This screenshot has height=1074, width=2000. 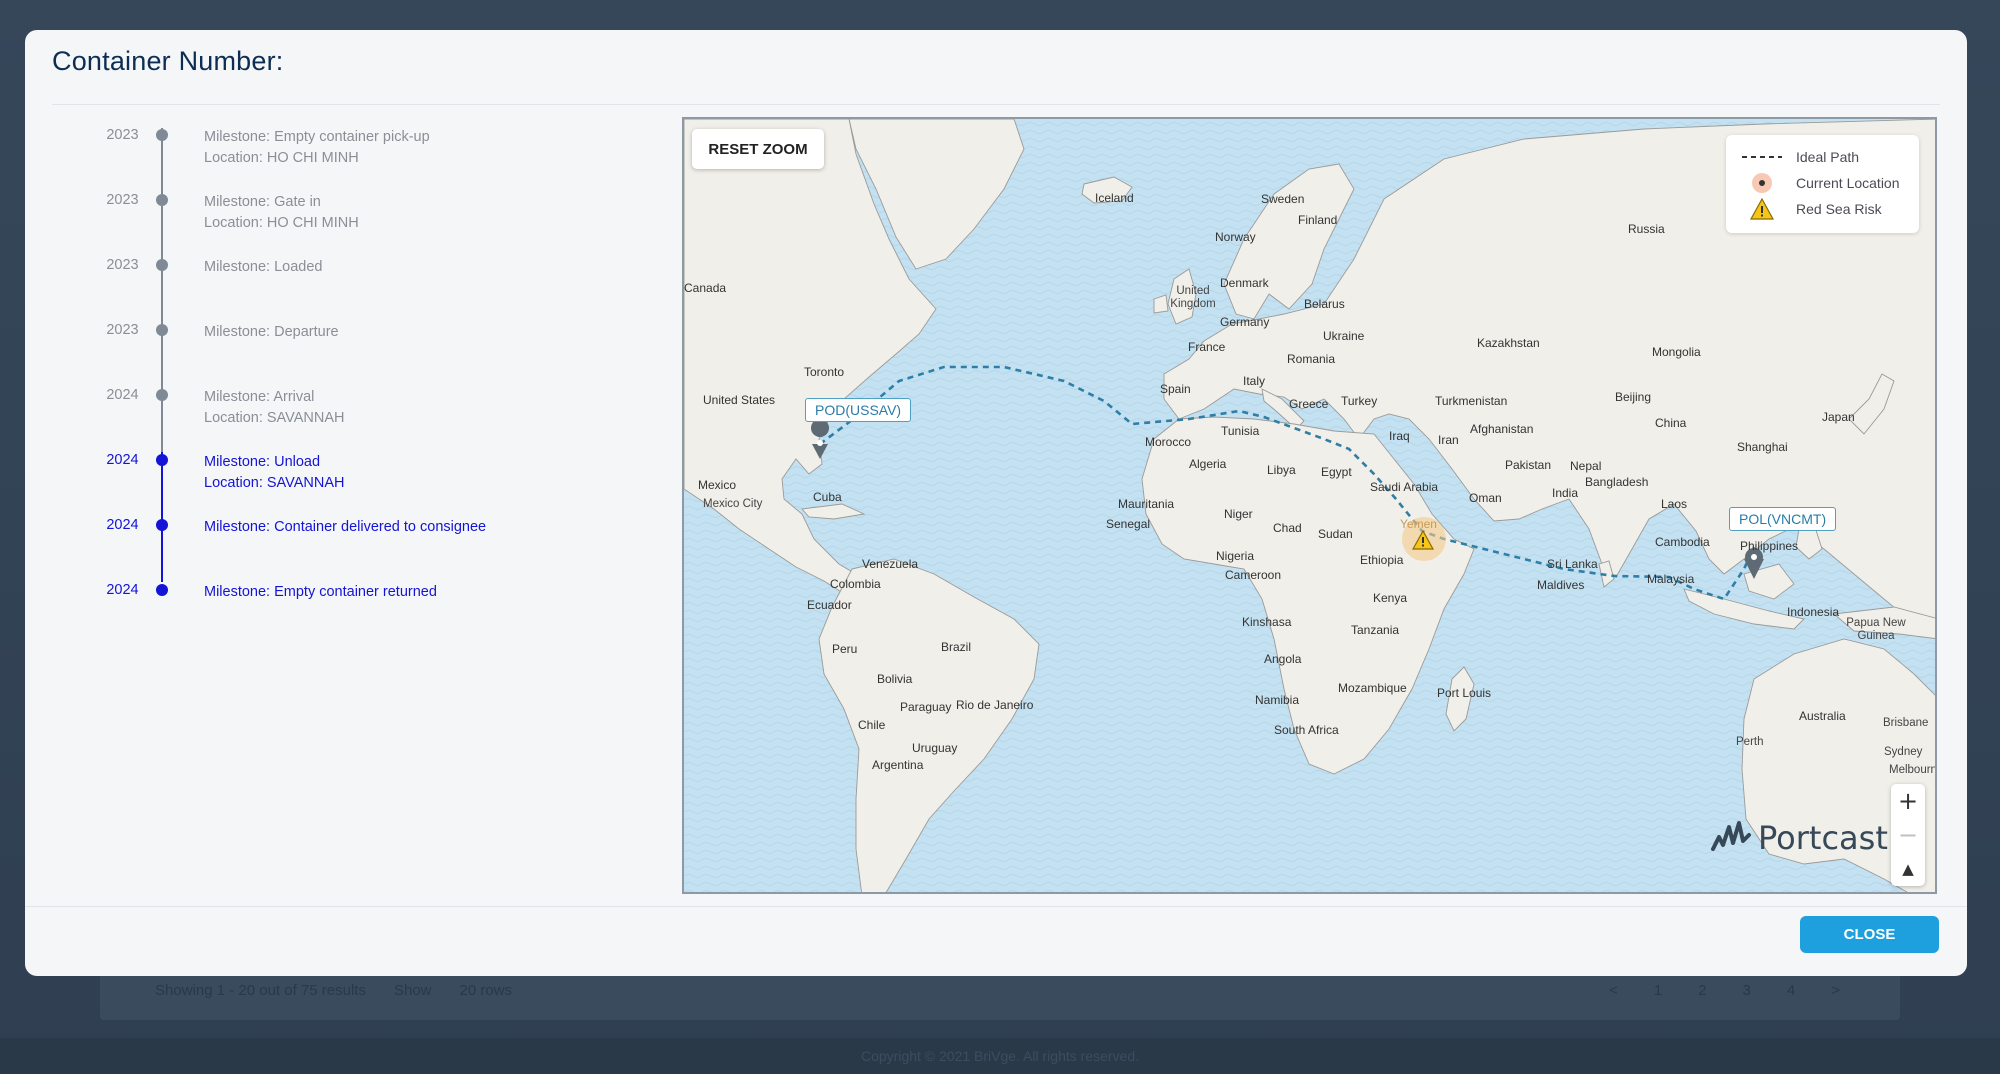 What do you see at coordinates (1671, 423) in the screenshot?
I see `place-label: China` at bounding box center [1671, 423].